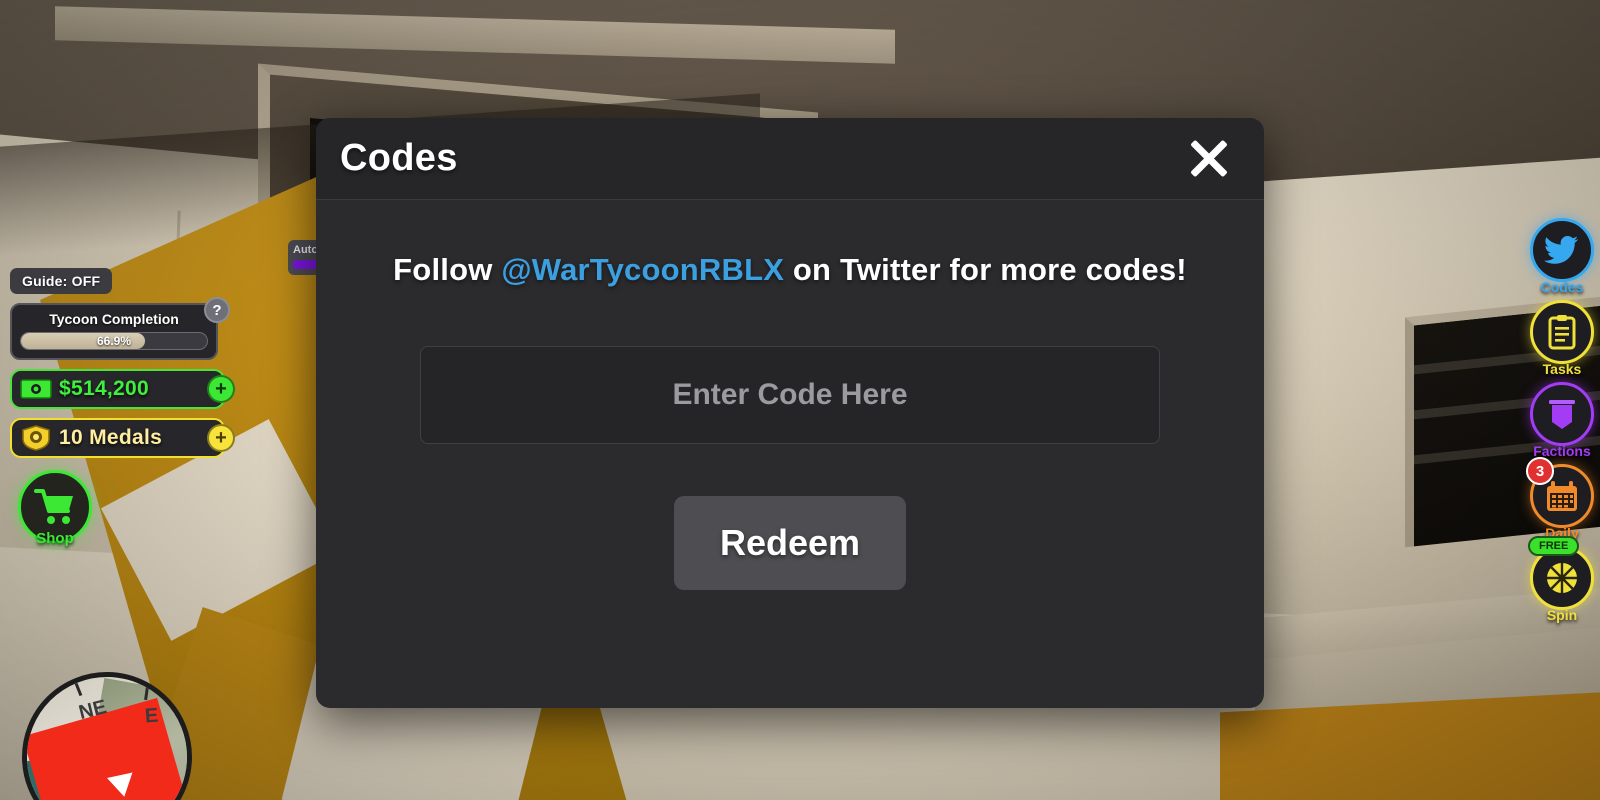 The image size is (1600, 800). I want to click on shop-button: Shop, so click(55, 508).